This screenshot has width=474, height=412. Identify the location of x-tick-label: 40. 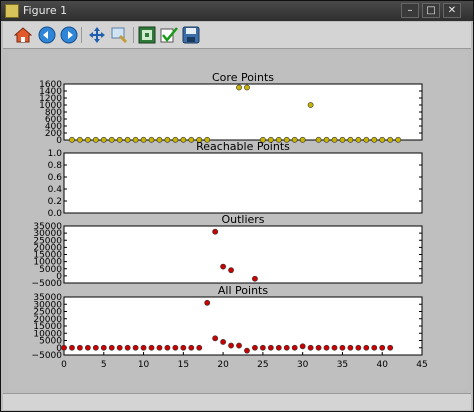
(382, 365).